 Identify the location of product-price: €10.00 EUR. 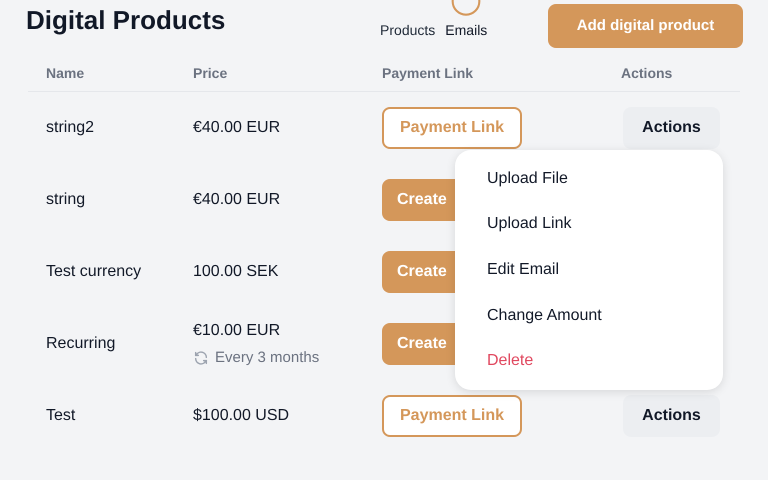
(236, 330).